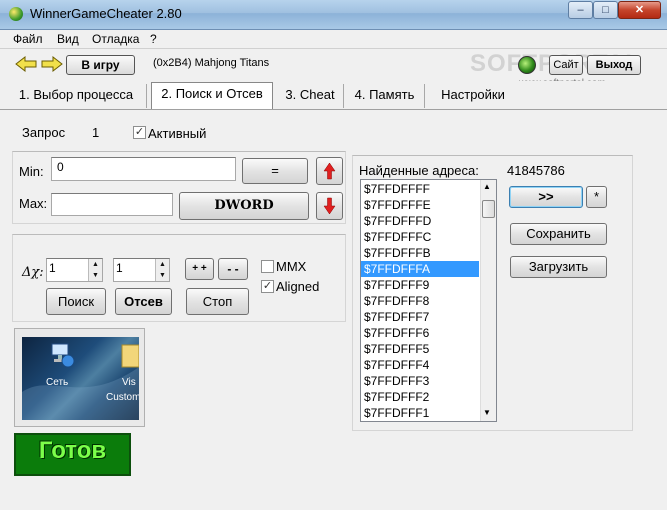 This screenshot has width=667, height=510. I want to click on load-button: Загрузить, so click(558, 267).